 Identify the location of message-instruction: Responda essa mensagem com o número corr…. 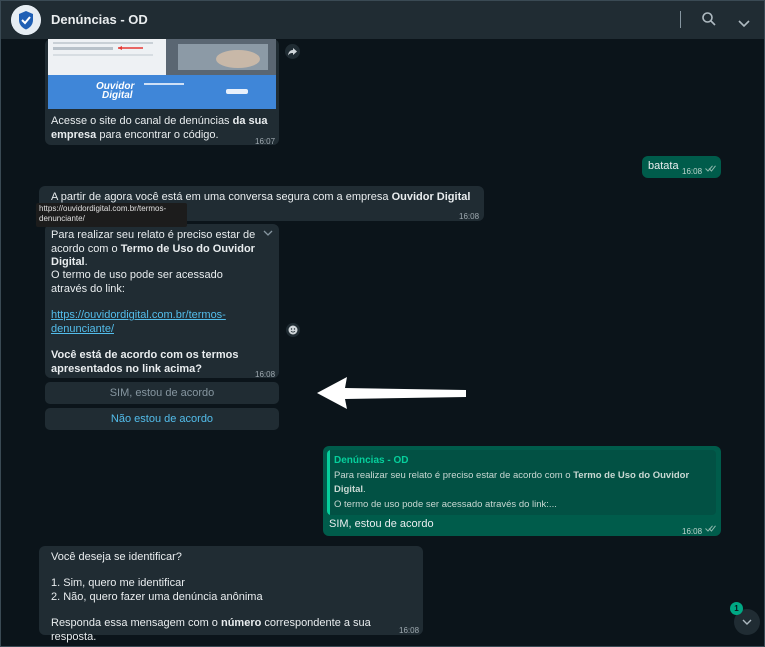
(211, 630).